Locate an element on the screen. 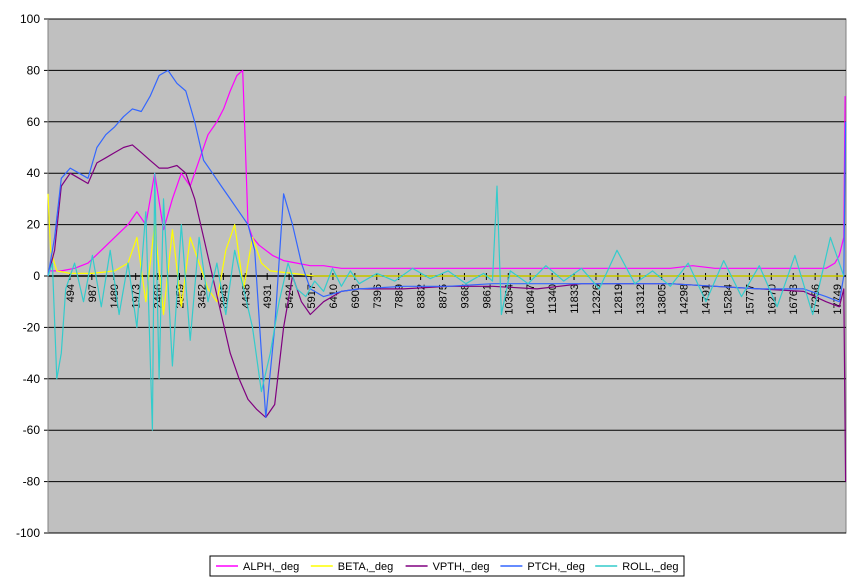  y-tick-label: 0 is located at coordinates (36, 276).